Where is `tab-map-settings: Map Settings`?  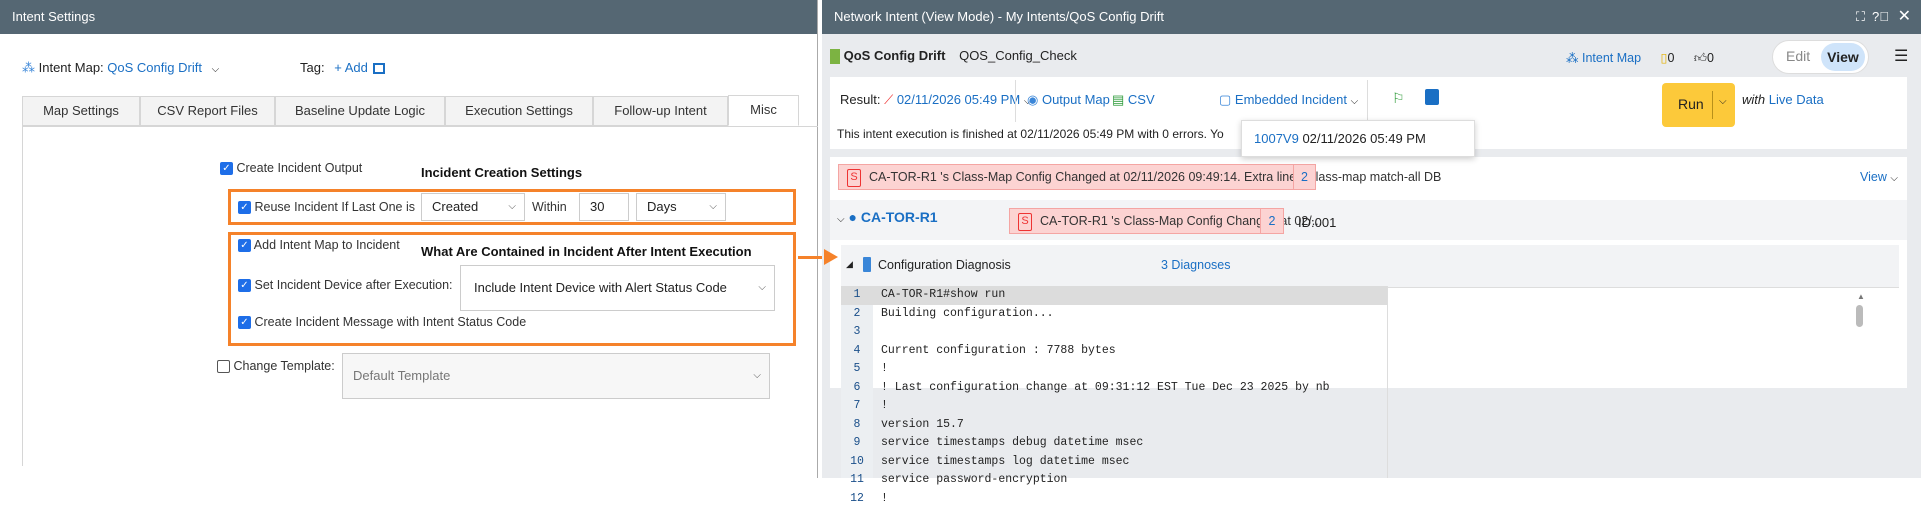 tab-map-settings: Map Settings is located at coordinates (81, 111).